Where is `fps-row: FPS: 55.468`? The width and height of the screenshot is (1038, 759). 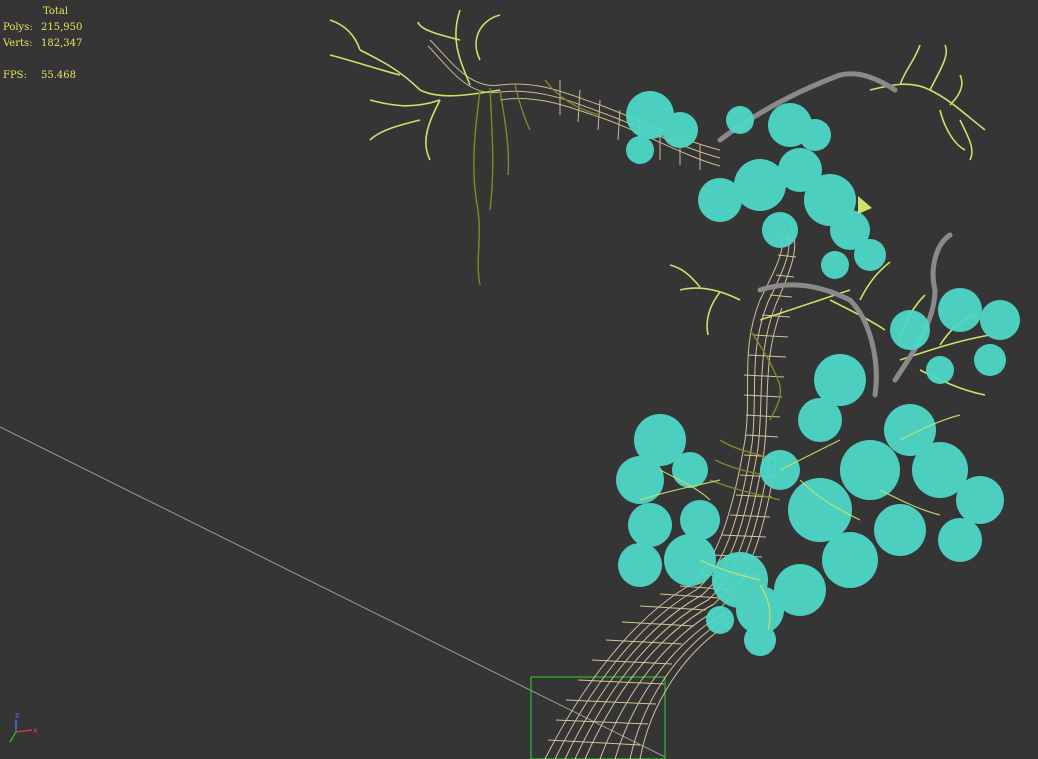 fps-row: FPS: 55.468 is located at coordinates (42, 76).